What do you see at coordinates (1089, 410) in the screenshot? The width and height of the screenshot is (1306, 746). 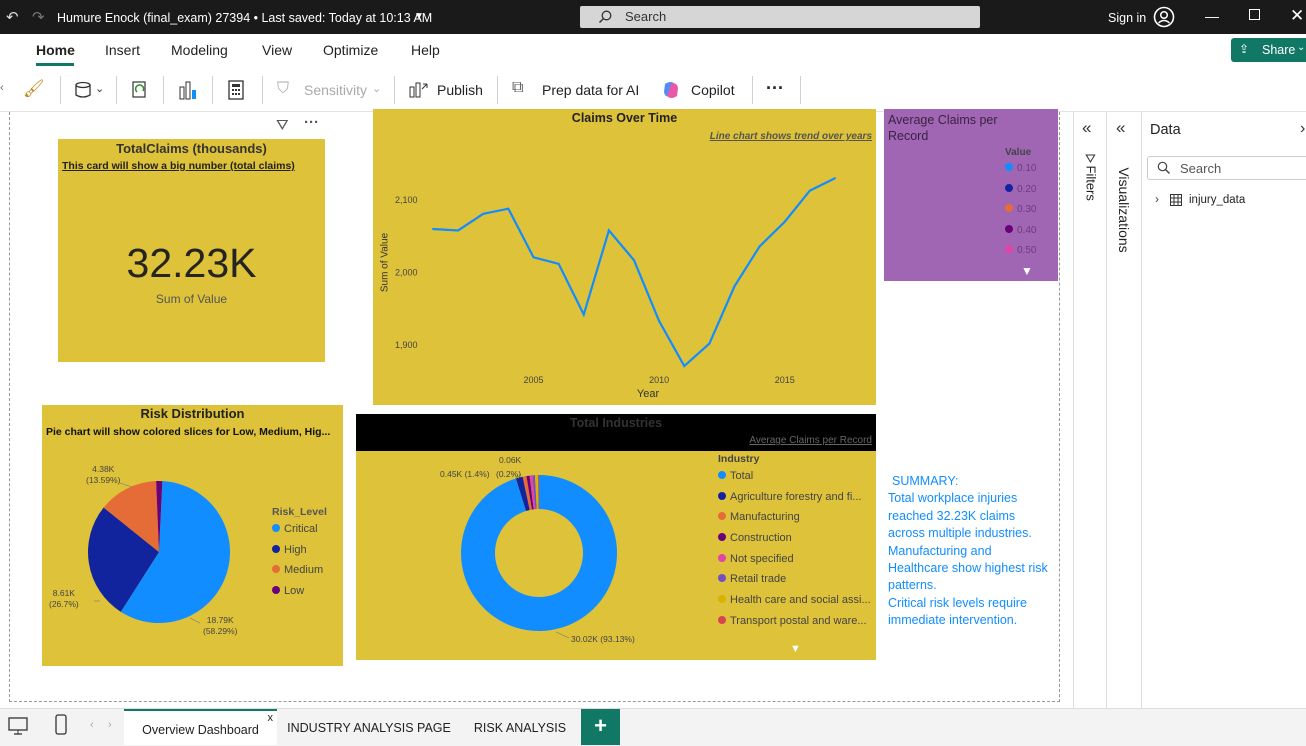 I see `filters-pane: « ⛛ Filters` at bounding box center [1089, 410].